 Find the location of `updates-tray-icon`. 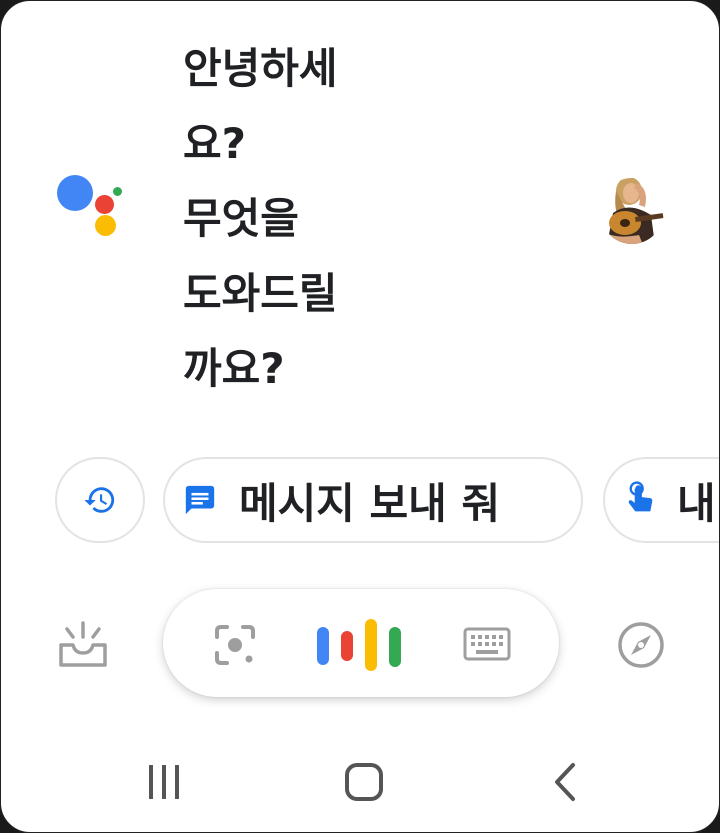

updates-tray-icon is located at coordinates (83, 645).